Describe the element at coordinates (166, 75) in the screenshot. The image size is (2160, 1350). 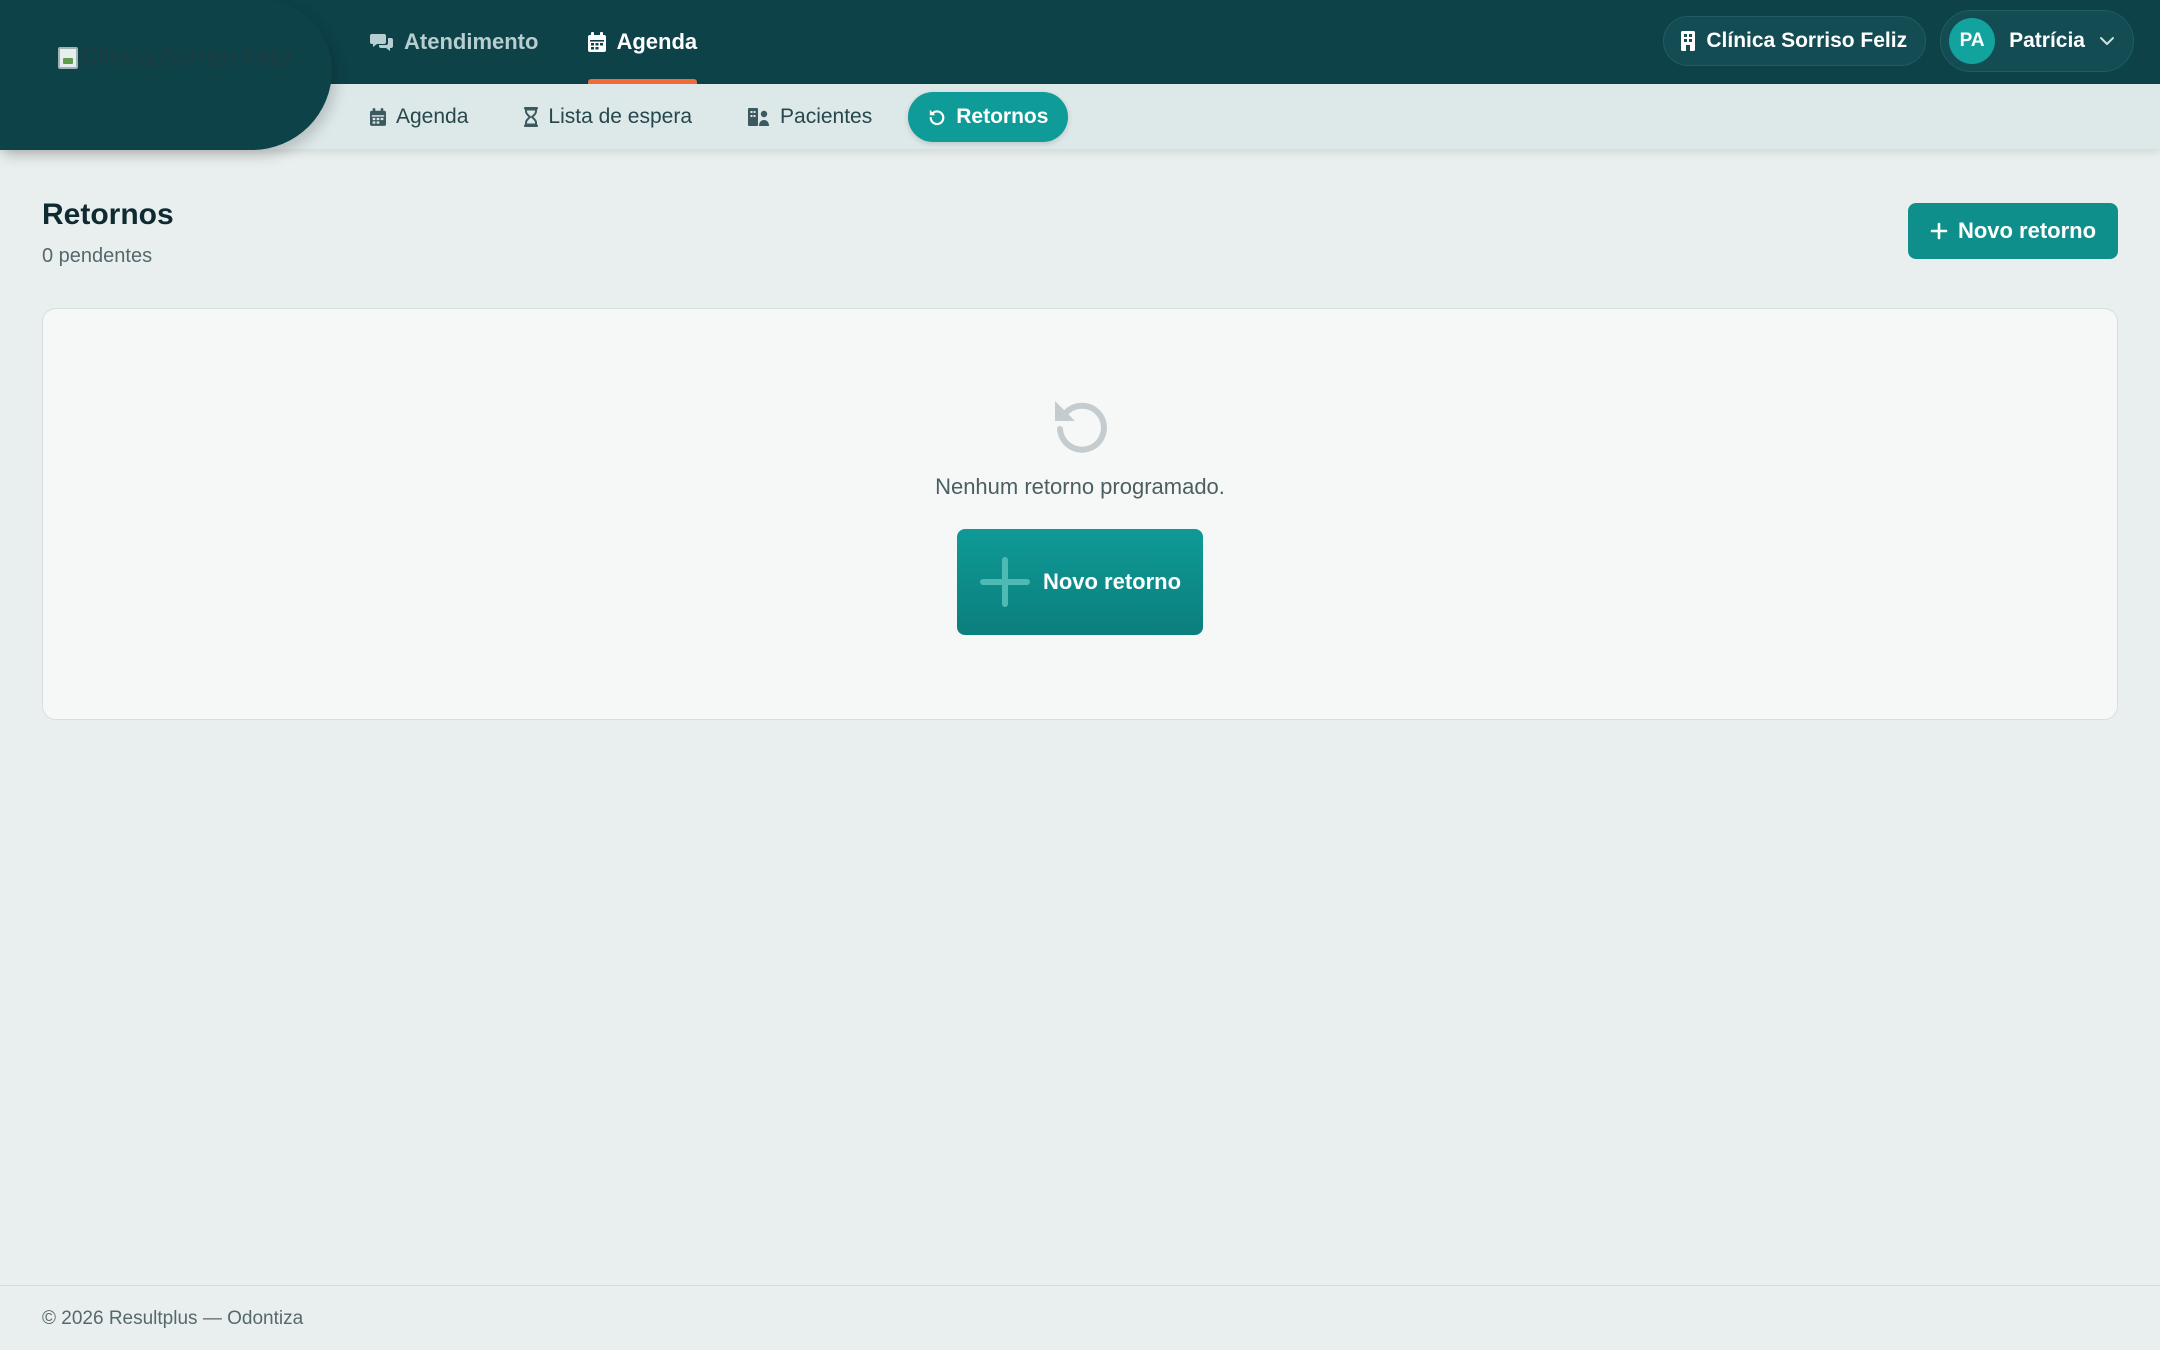
I see `brand-logo-area: Clínica Sorriso Feliz` at that location.